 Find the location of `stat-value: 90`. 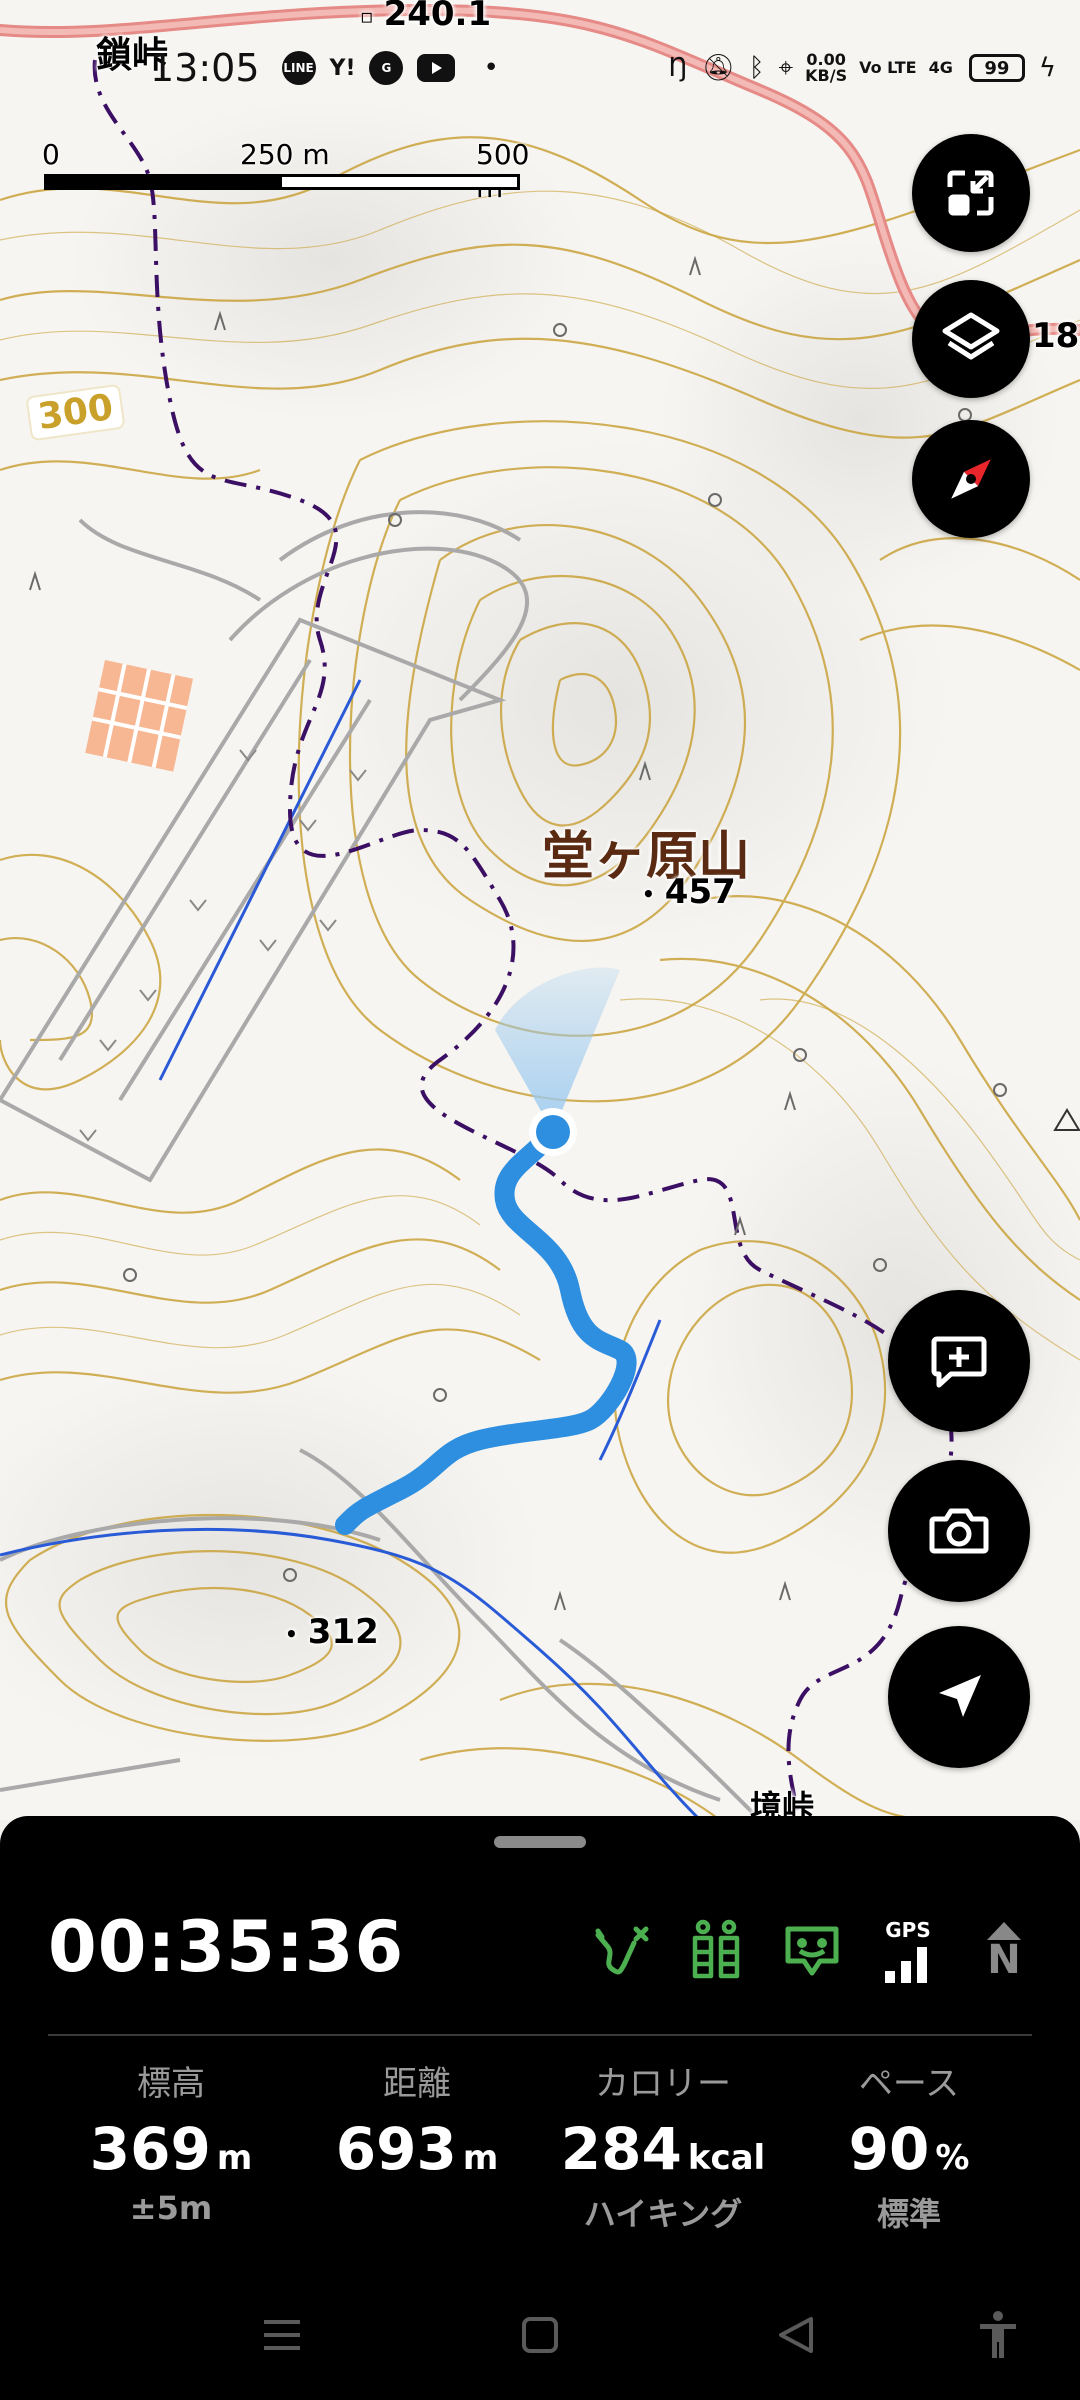

stat-value: 90 is located at coordinates (889, 2149).